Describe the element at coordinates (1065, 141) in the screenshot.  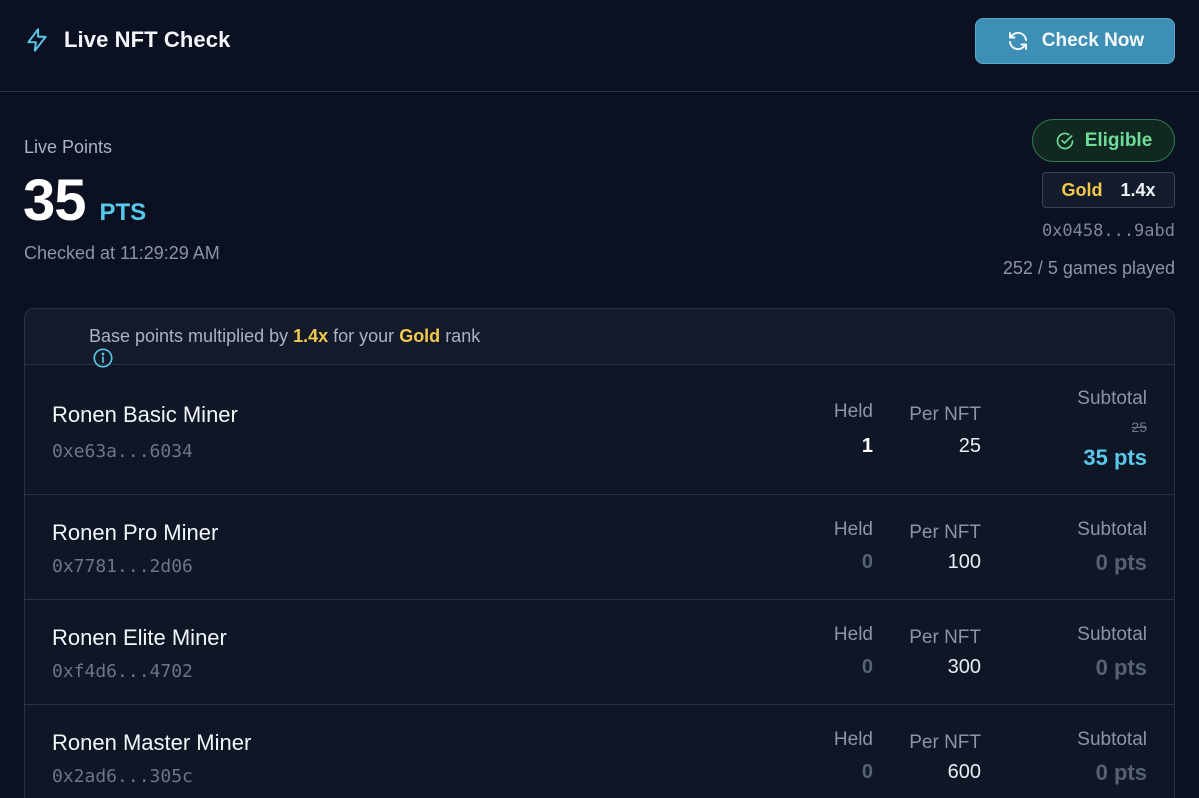
I see `check-circle-icon` at that location.